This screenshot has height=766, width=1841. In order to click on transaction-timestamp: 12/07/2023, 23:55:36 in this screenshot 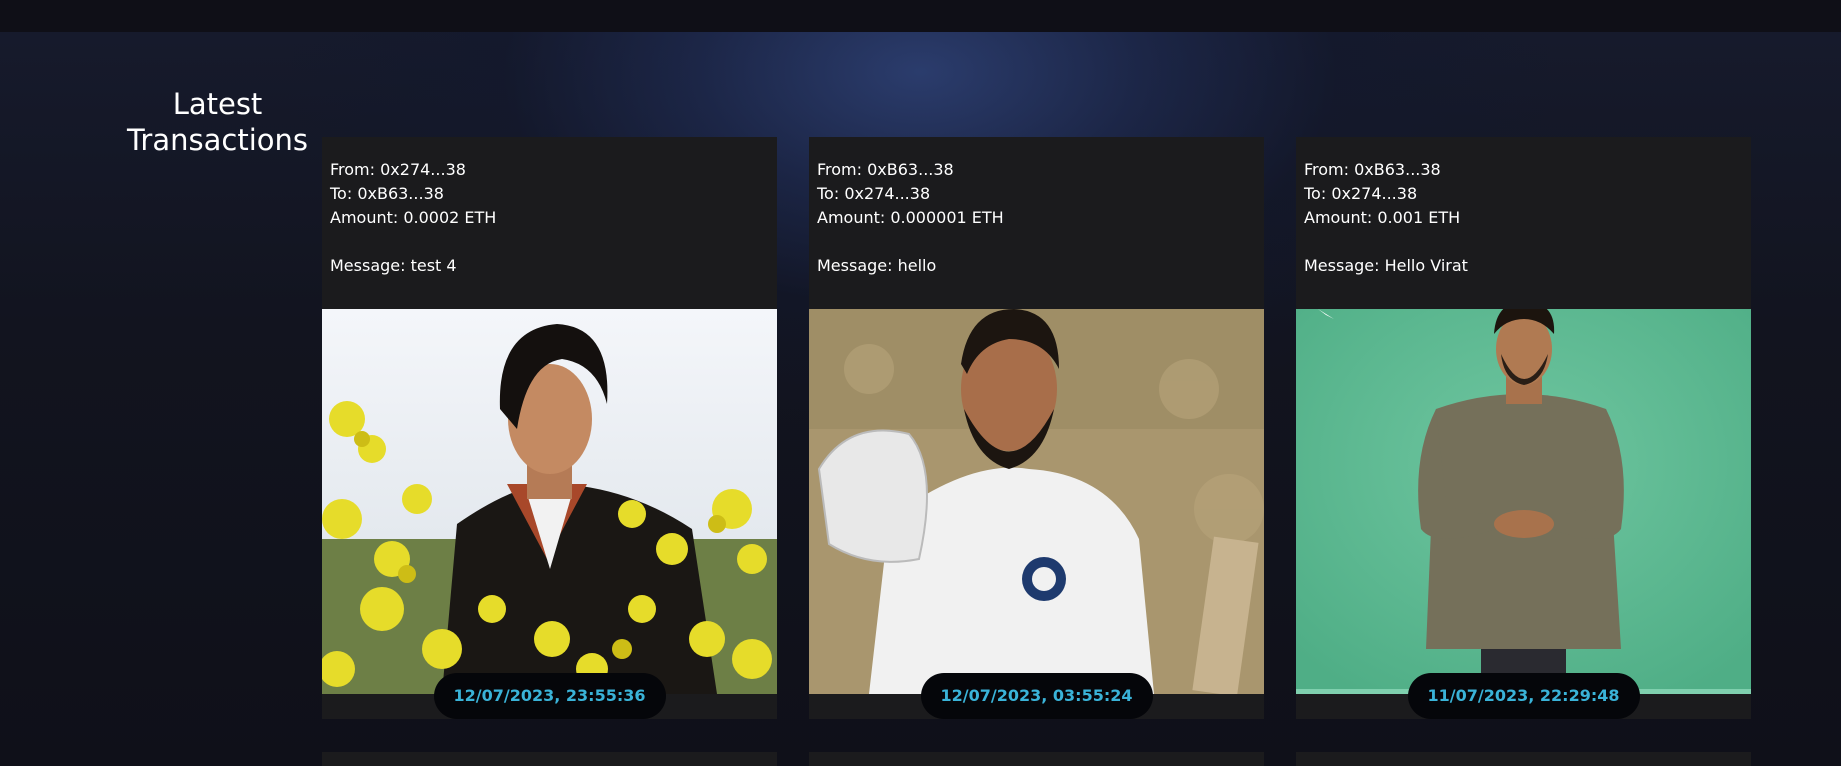, I will do `click(549, 696)`.